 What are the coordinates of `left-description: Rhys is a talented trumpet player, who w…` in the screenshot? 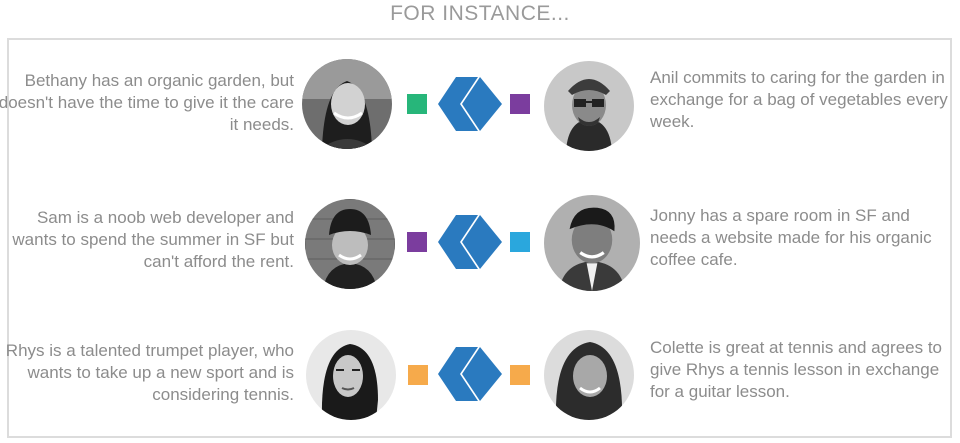 It's located at (149, 372).